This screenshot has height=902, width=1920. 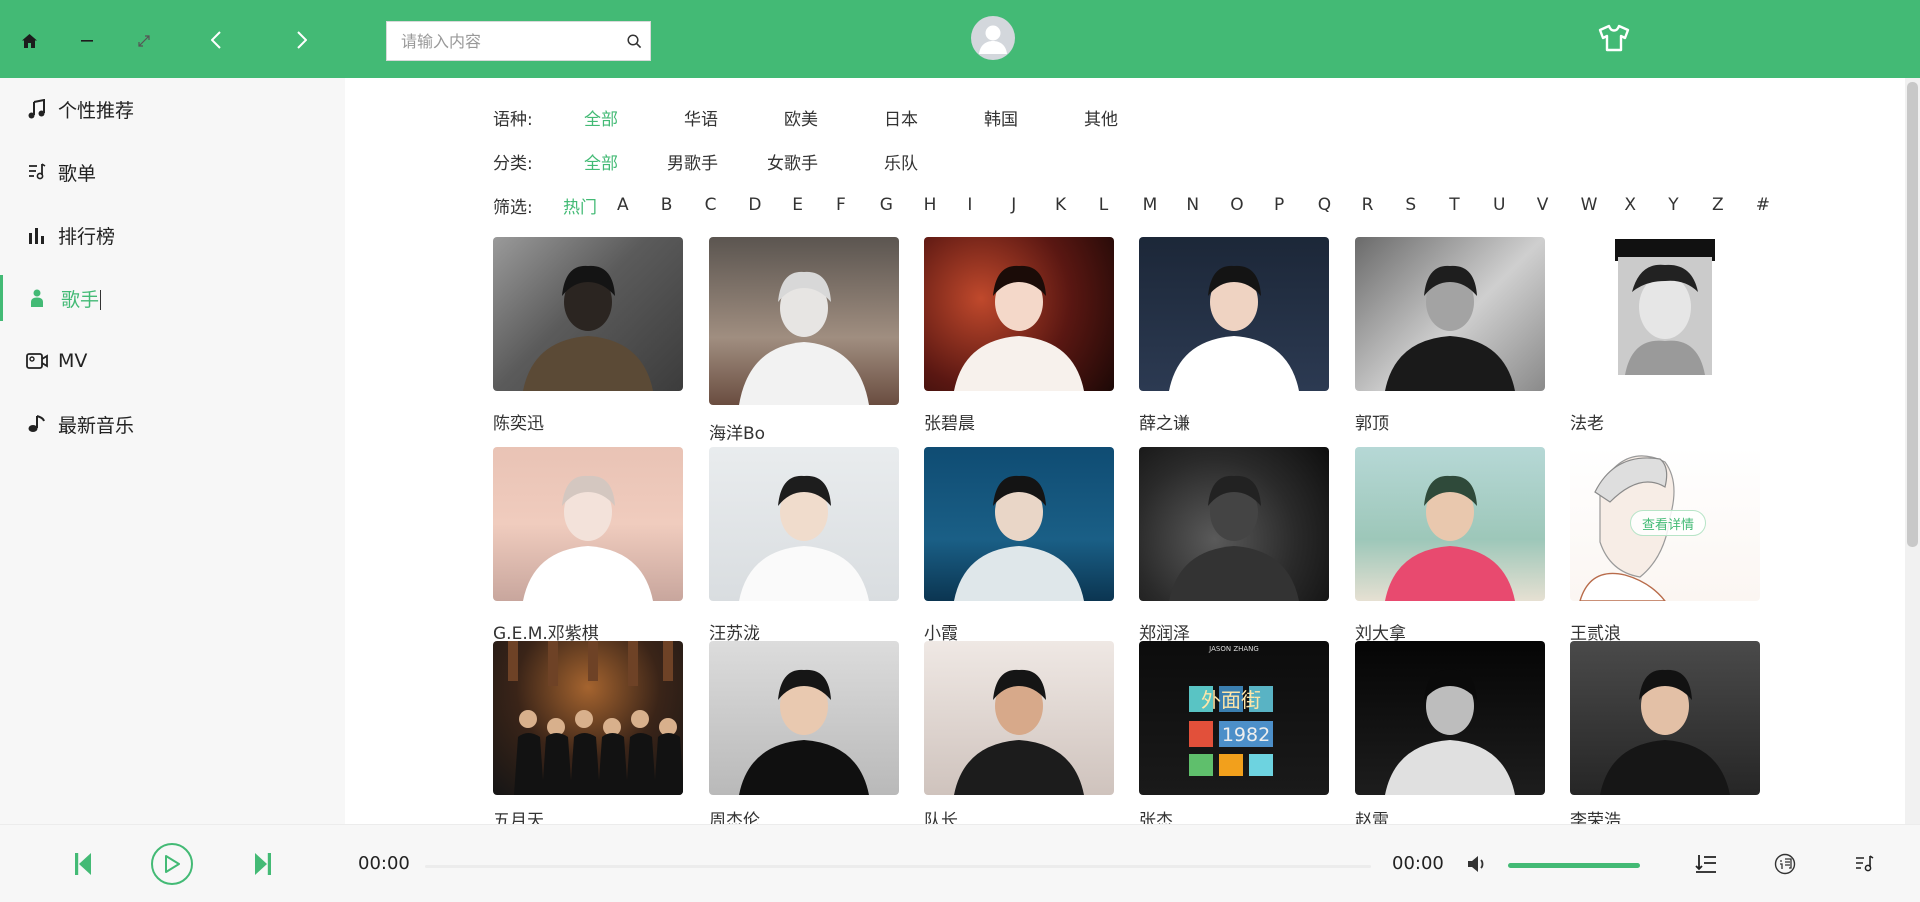 What do you see at coordinates (692, 161) in the screenshot?
I see `filter-option: 男歌手` at bounding box center [692, 161].